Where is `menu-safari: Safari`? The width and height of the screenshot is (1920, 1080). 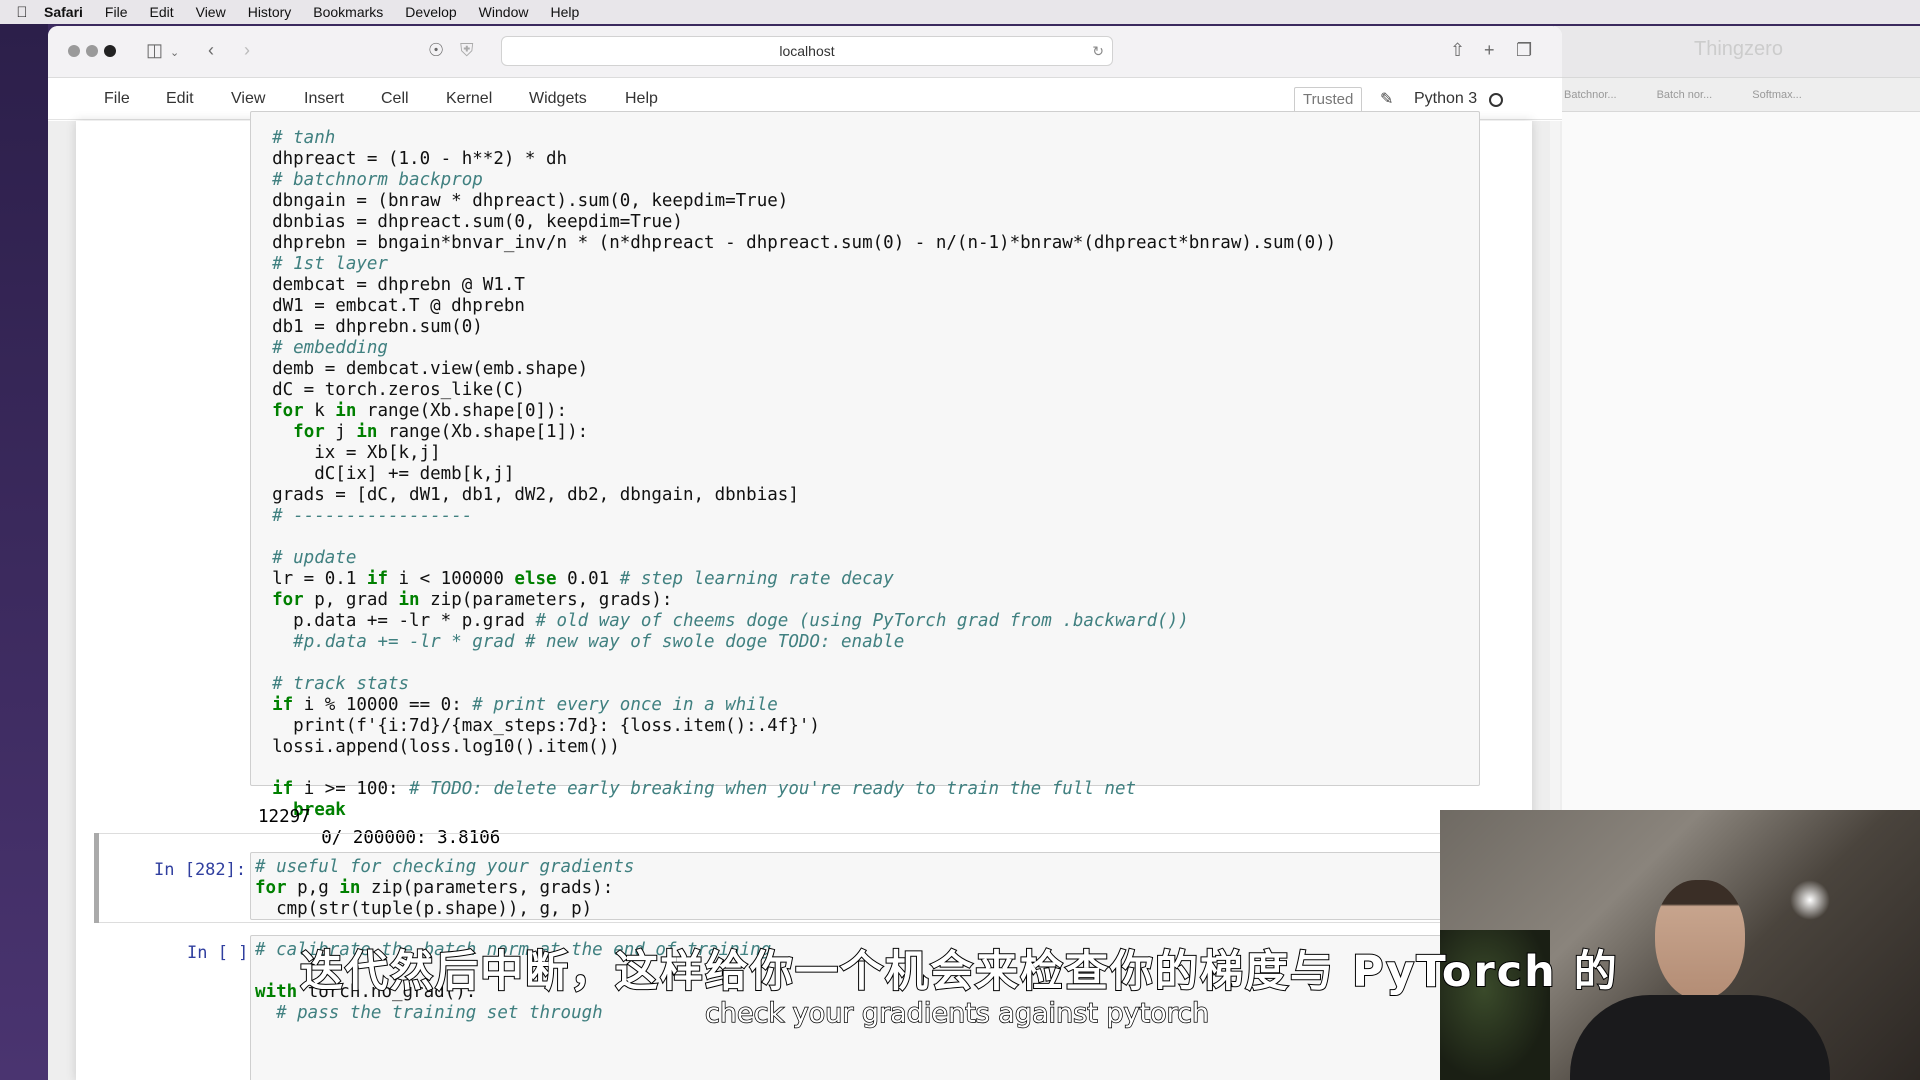 menu-safari: Safari is located at coordinates (63, 12).